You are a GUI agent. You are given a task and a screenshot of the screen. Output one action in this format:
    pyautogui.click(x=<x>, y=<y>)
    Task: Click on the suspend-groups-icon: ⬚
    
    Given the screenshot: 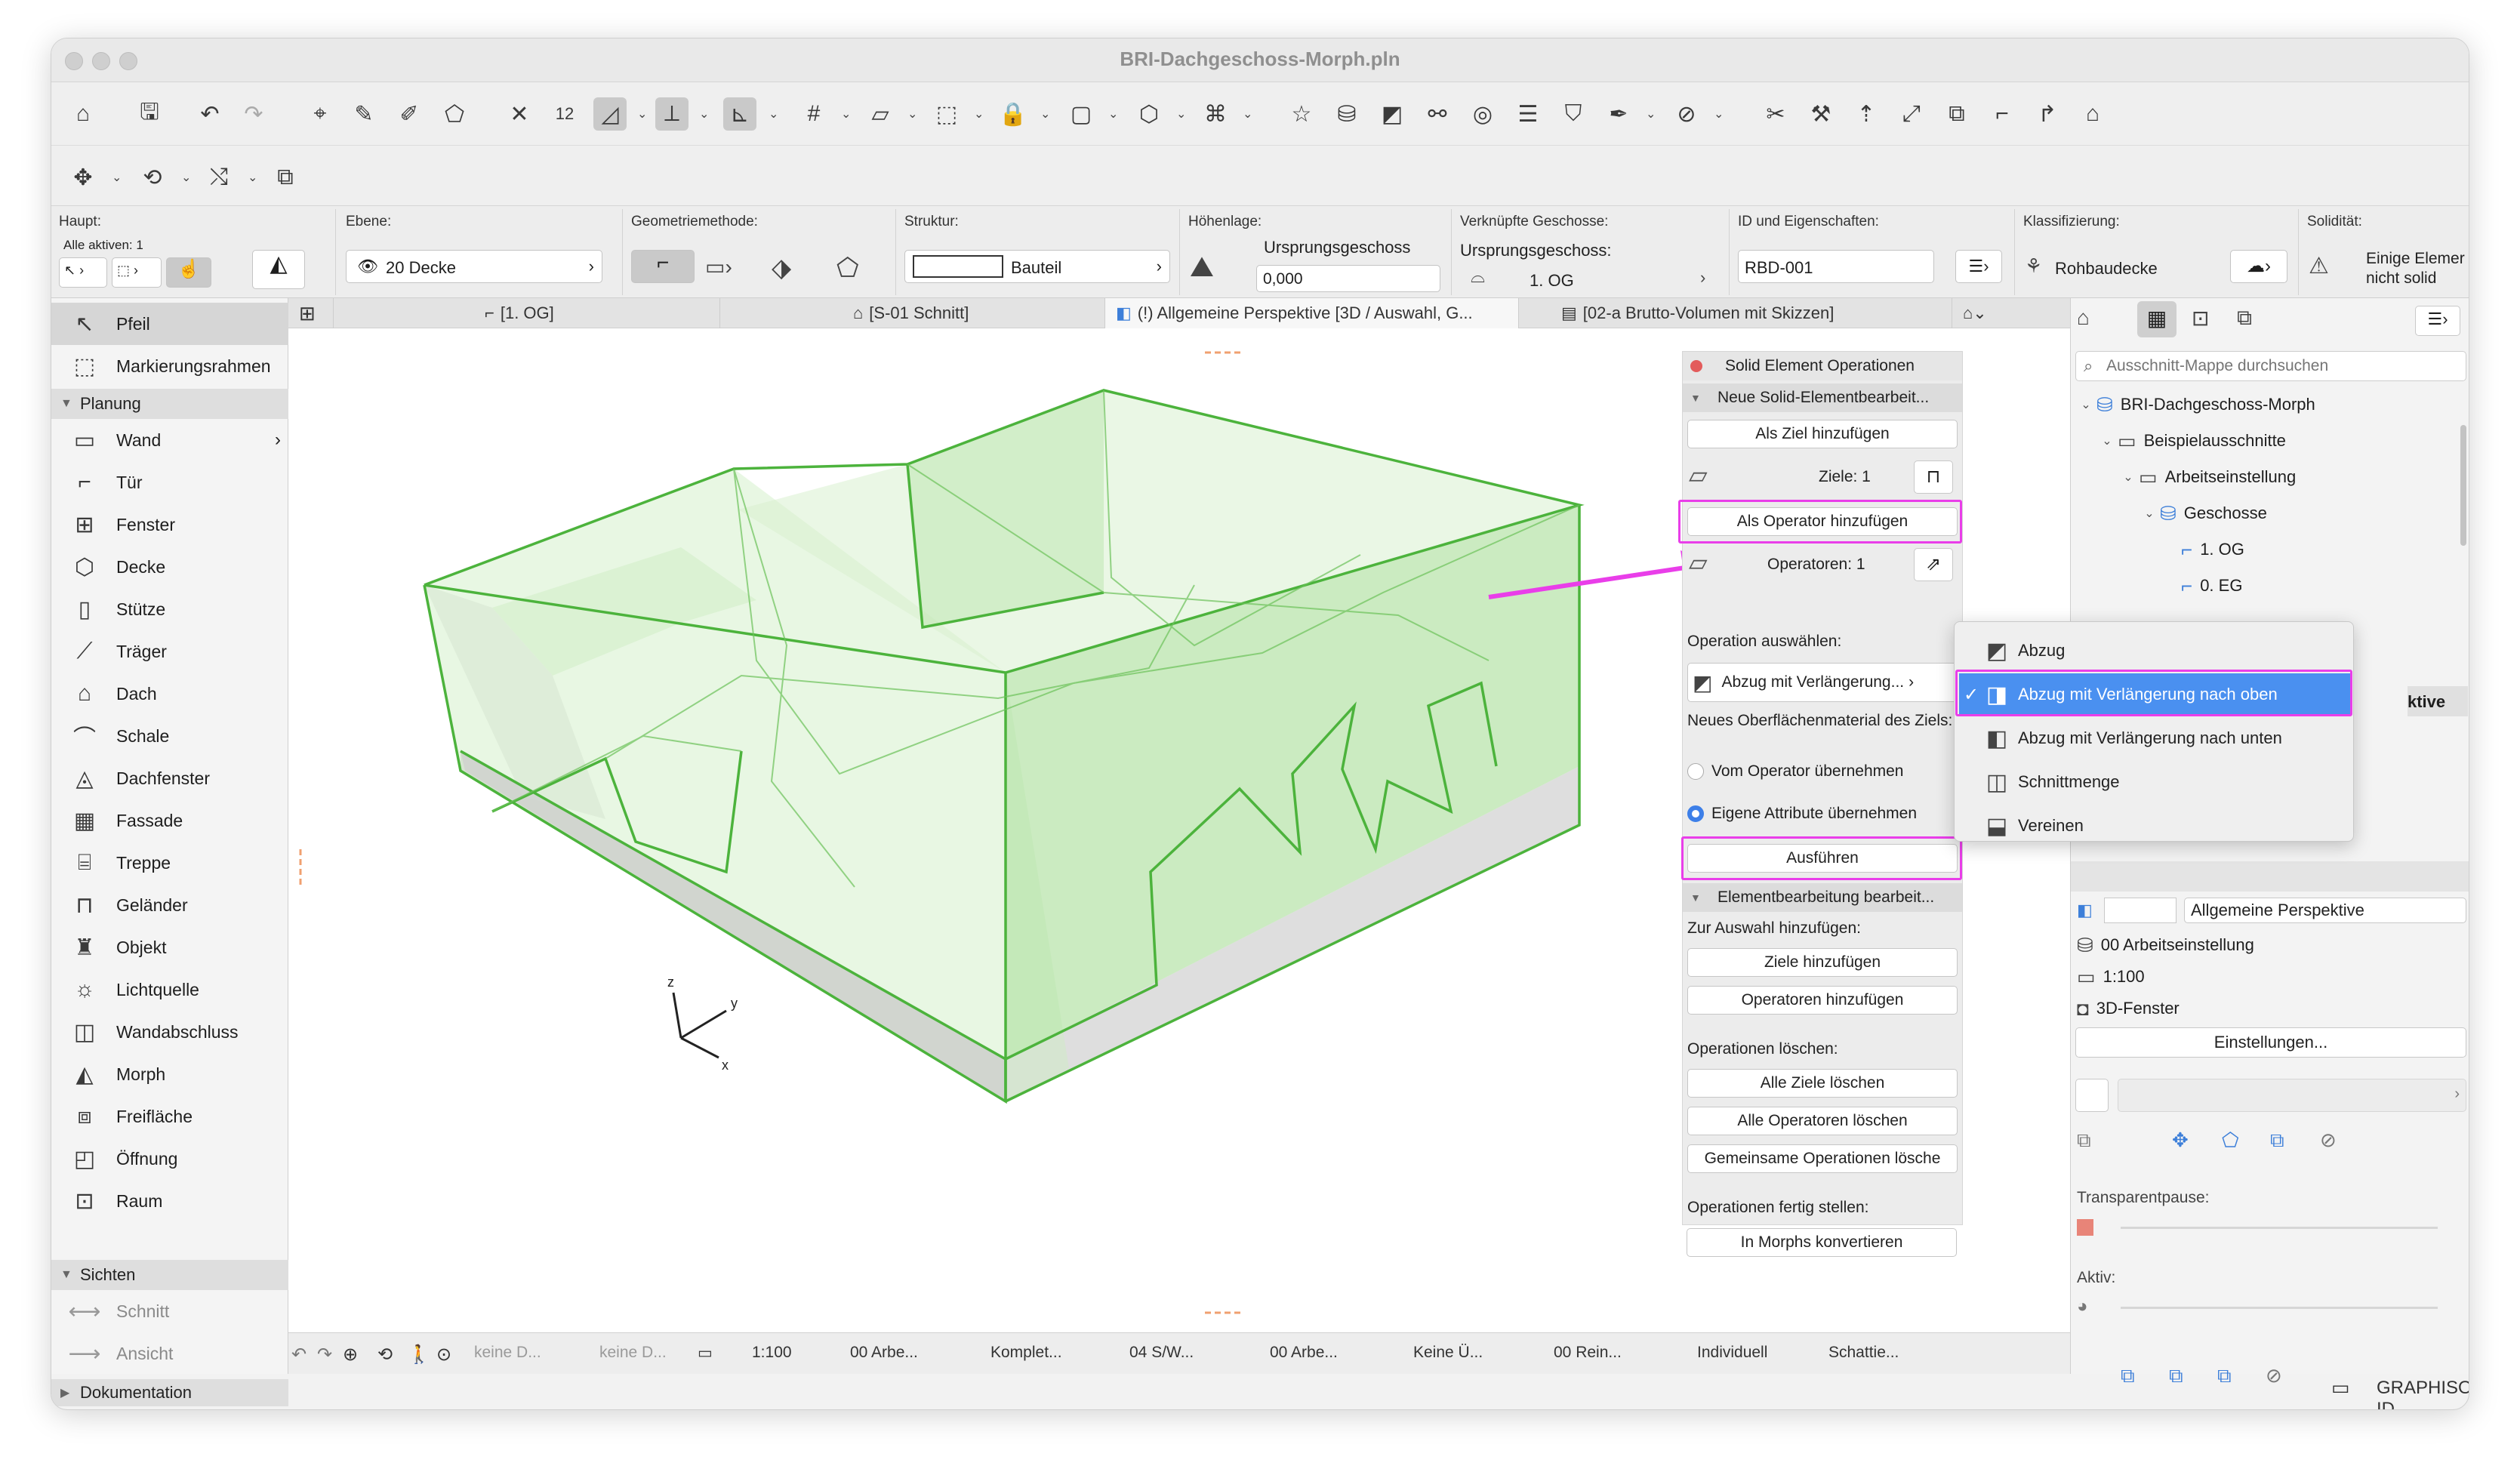 What is the action you would take?
    pyautogui.click(x=946, y=114)
    